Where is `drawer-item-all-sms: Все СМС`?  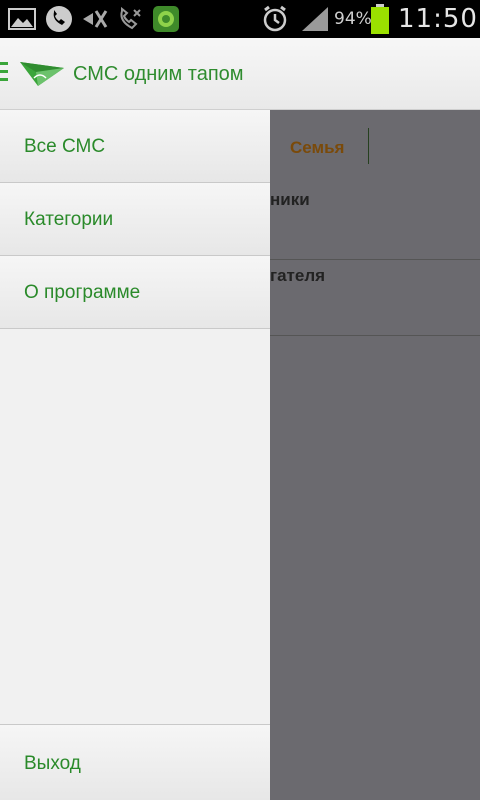 drawer-item-all-sms: Все СМС is located at coordinates (135, 146).